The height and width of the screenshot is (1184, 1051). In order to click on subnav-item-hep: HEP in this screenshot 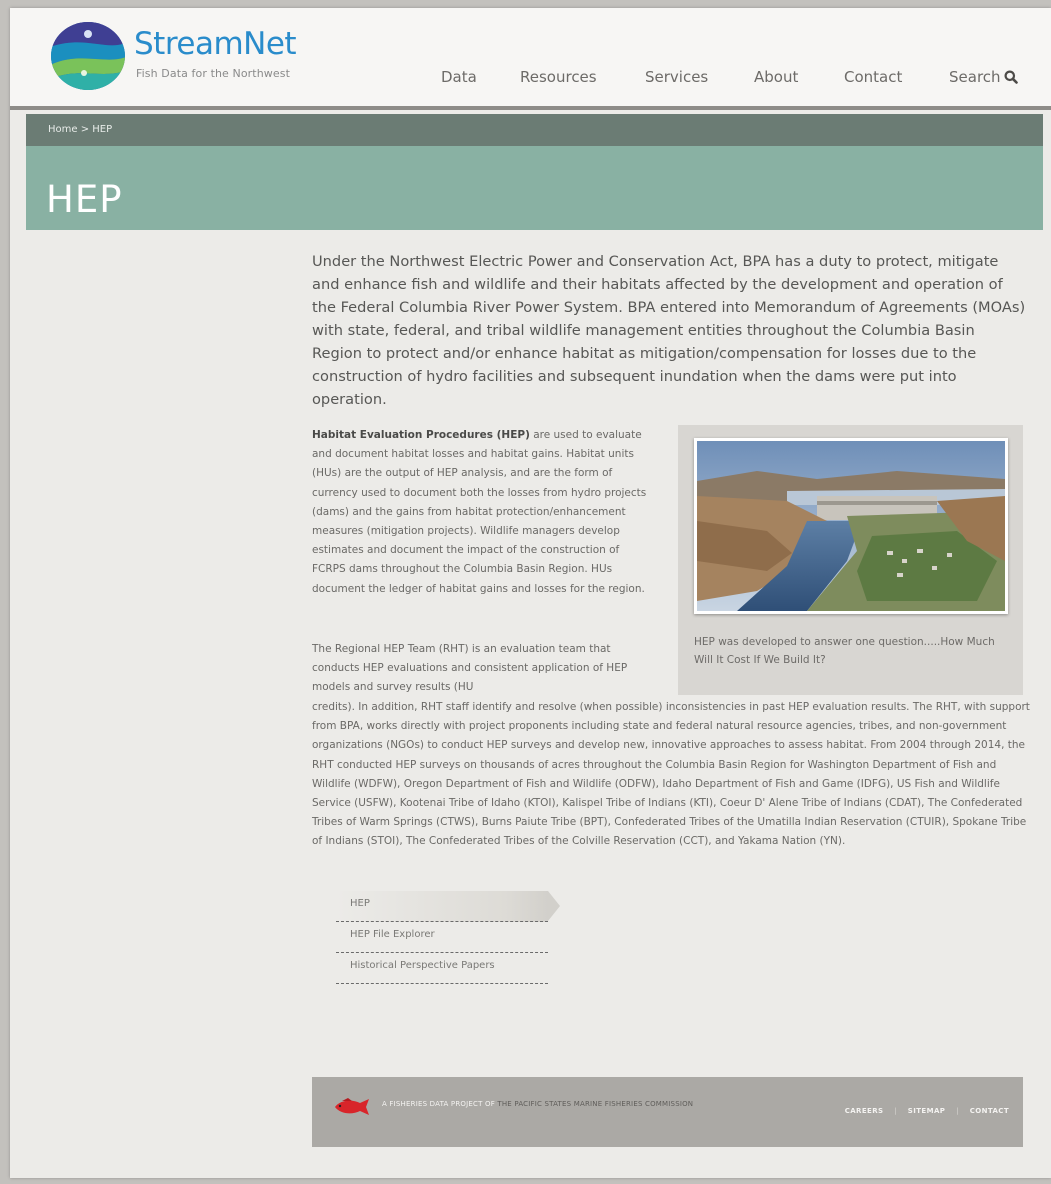, I will do `click(448, 906)`.